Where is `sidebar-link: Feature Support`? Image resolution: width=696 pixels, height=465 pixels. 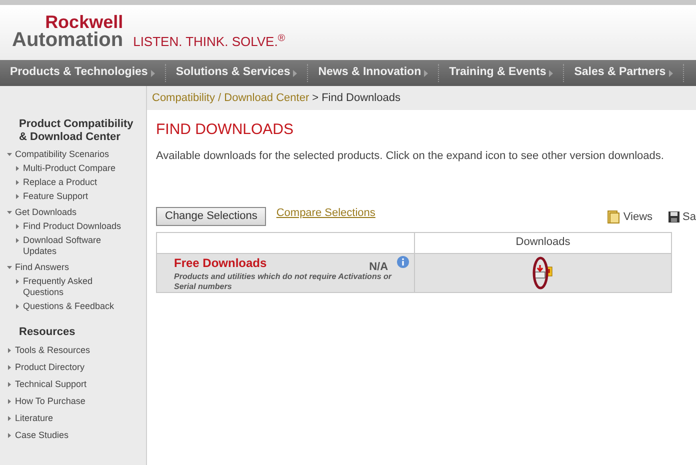 sidebar-link: Feature Support is located at coordinates (55, 196).